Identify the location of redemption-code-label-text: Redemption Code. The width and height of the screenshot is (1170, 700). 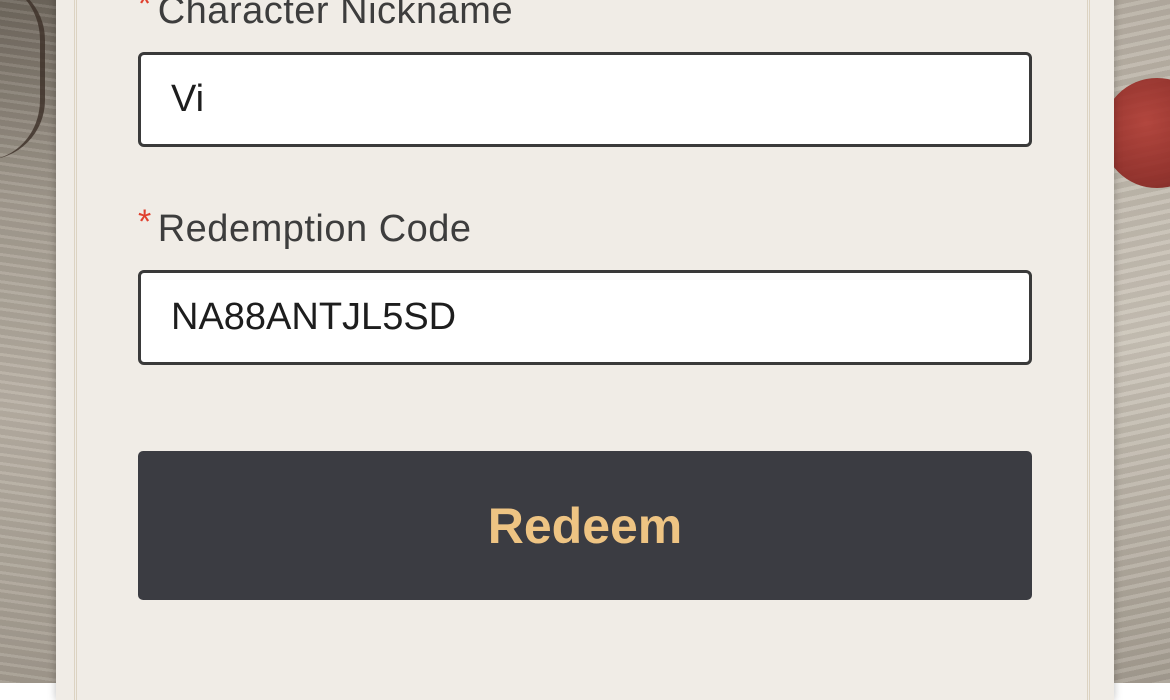
(314, 229).